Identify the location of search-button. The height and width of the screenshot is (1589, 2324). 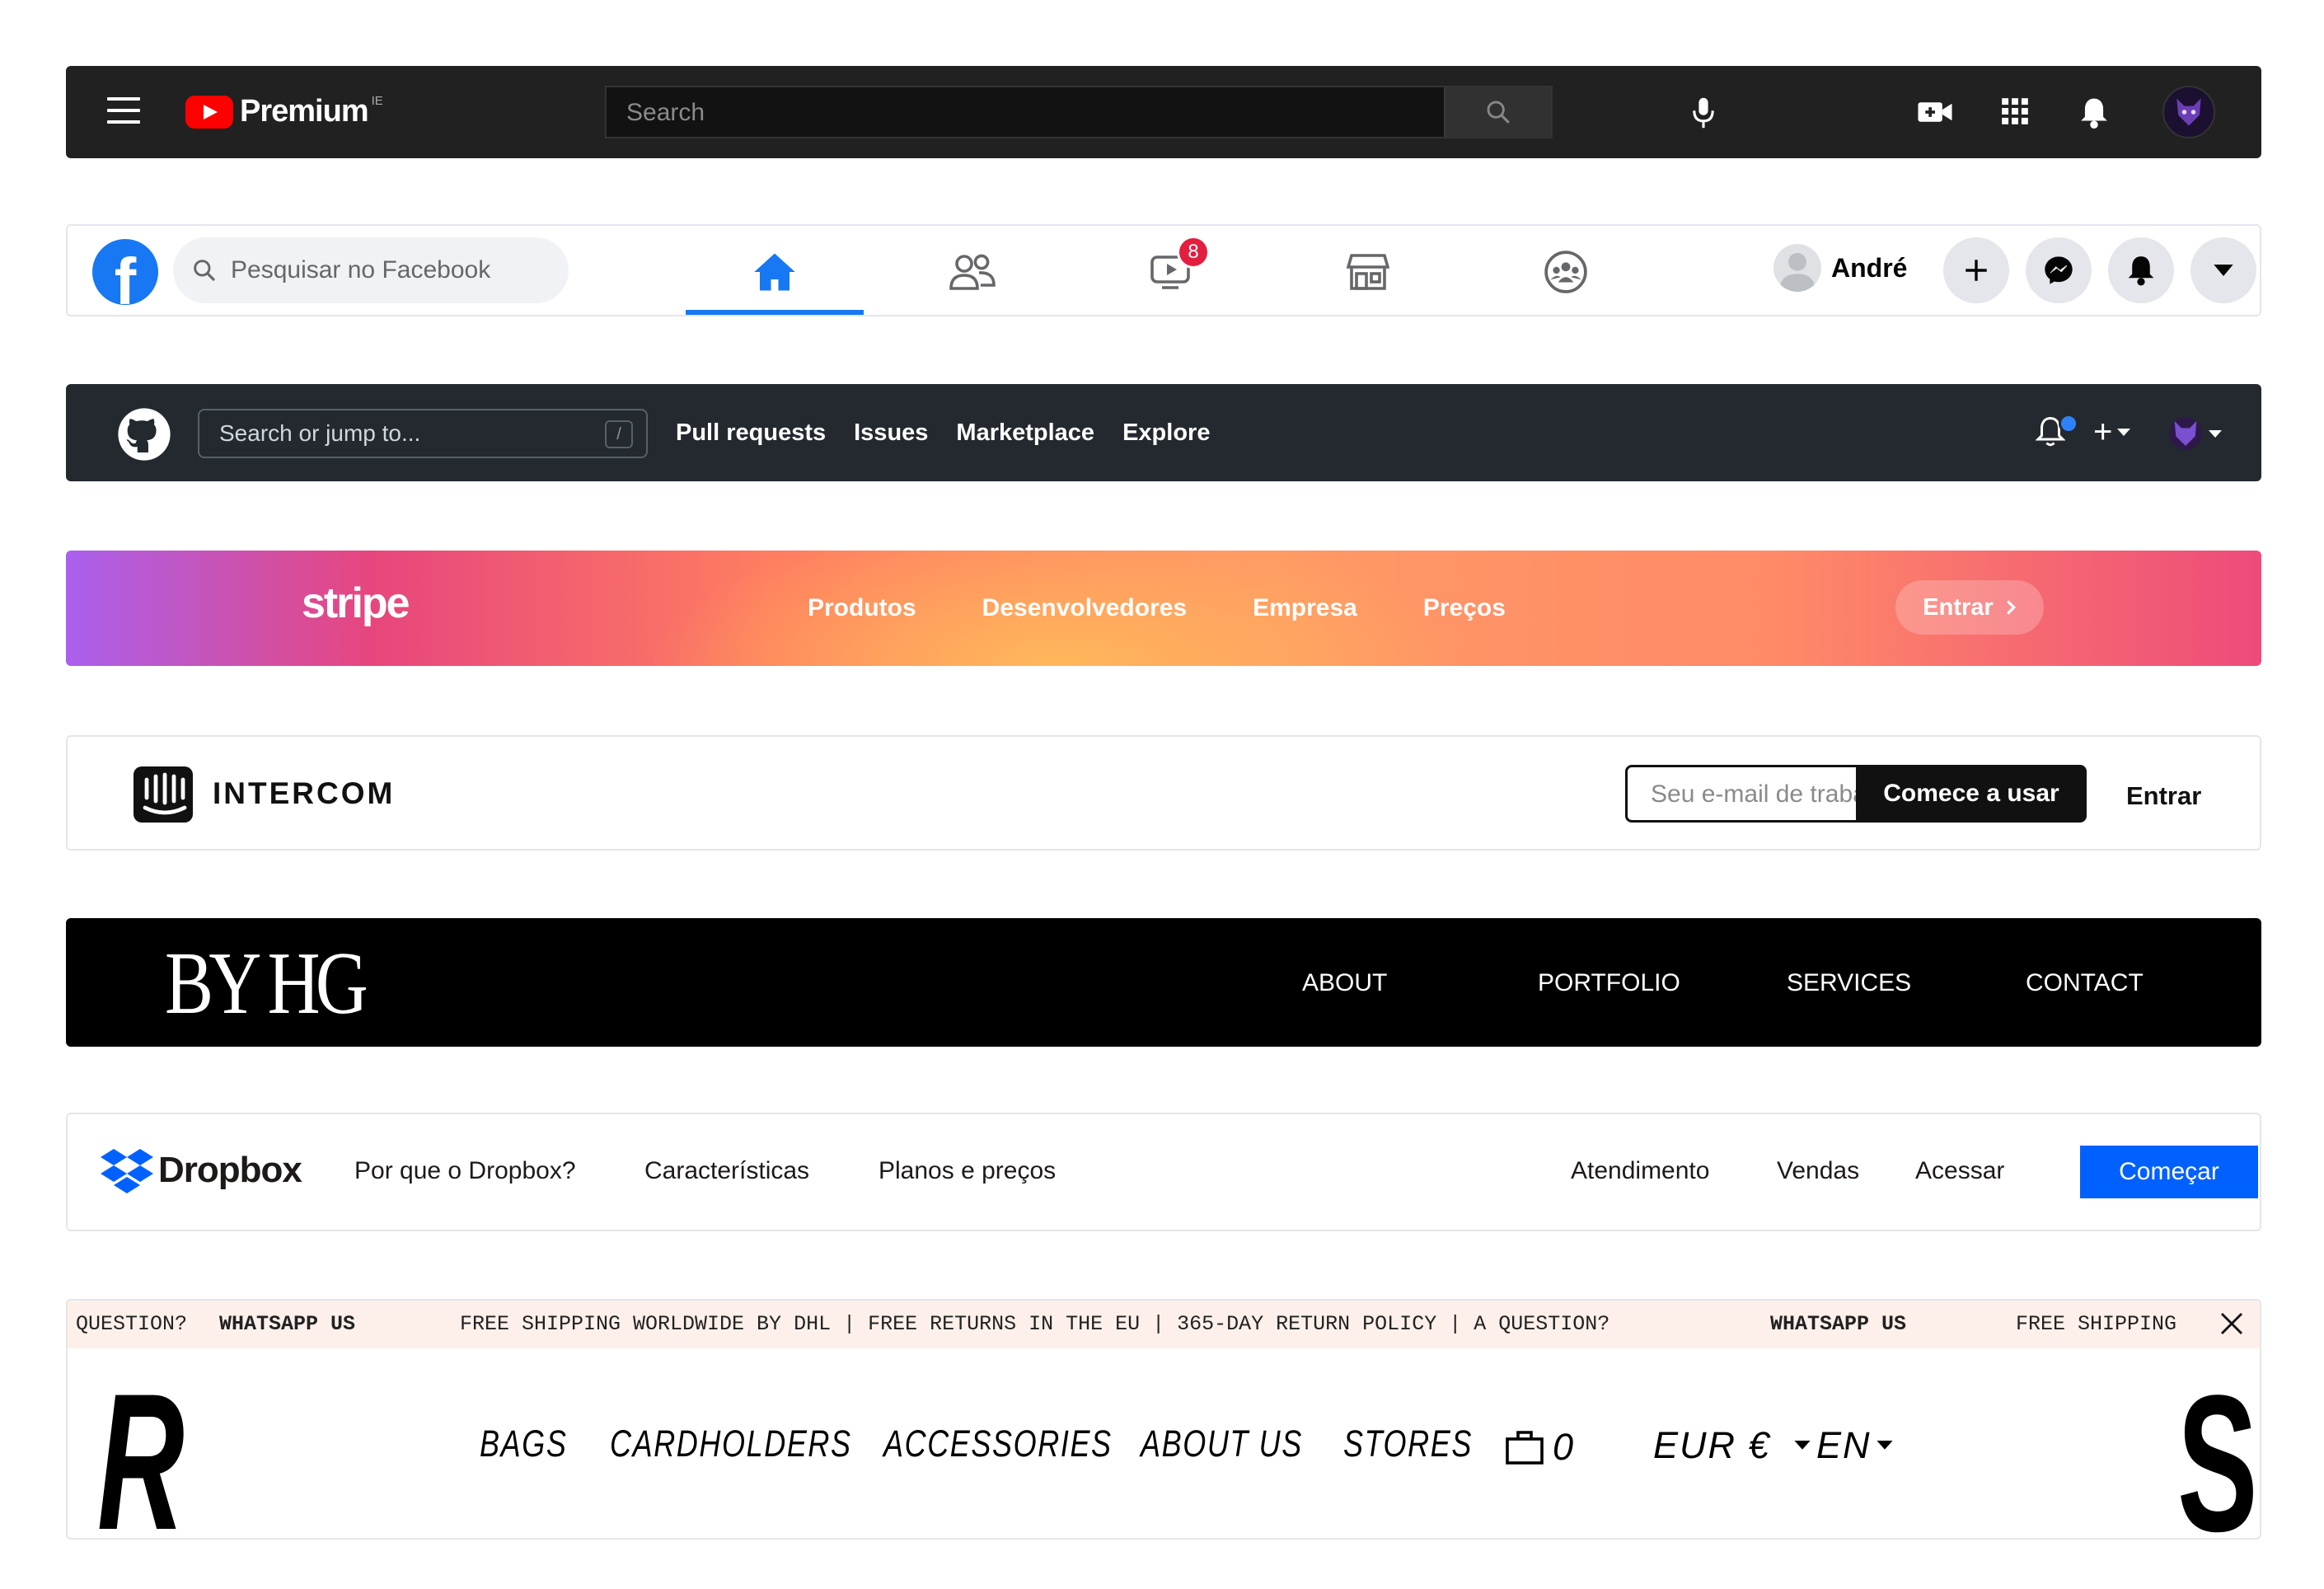
(1497, 112).